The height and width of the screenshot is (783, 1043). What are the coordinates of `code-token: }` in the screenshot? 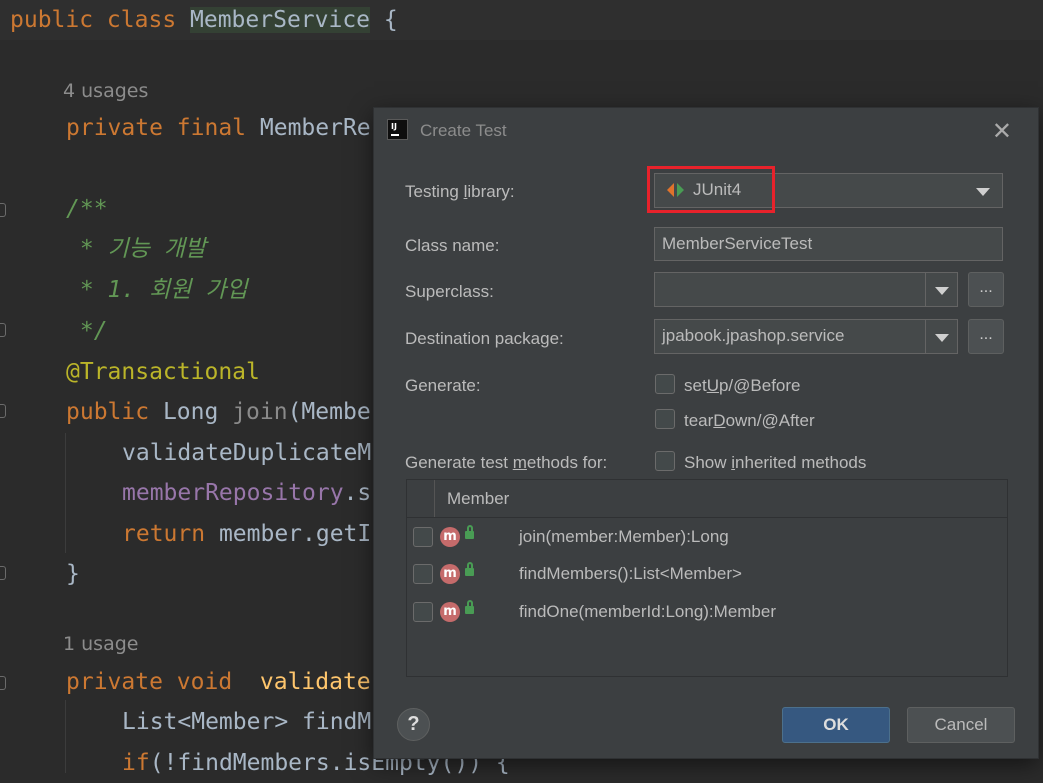 It's located at (73, 574).